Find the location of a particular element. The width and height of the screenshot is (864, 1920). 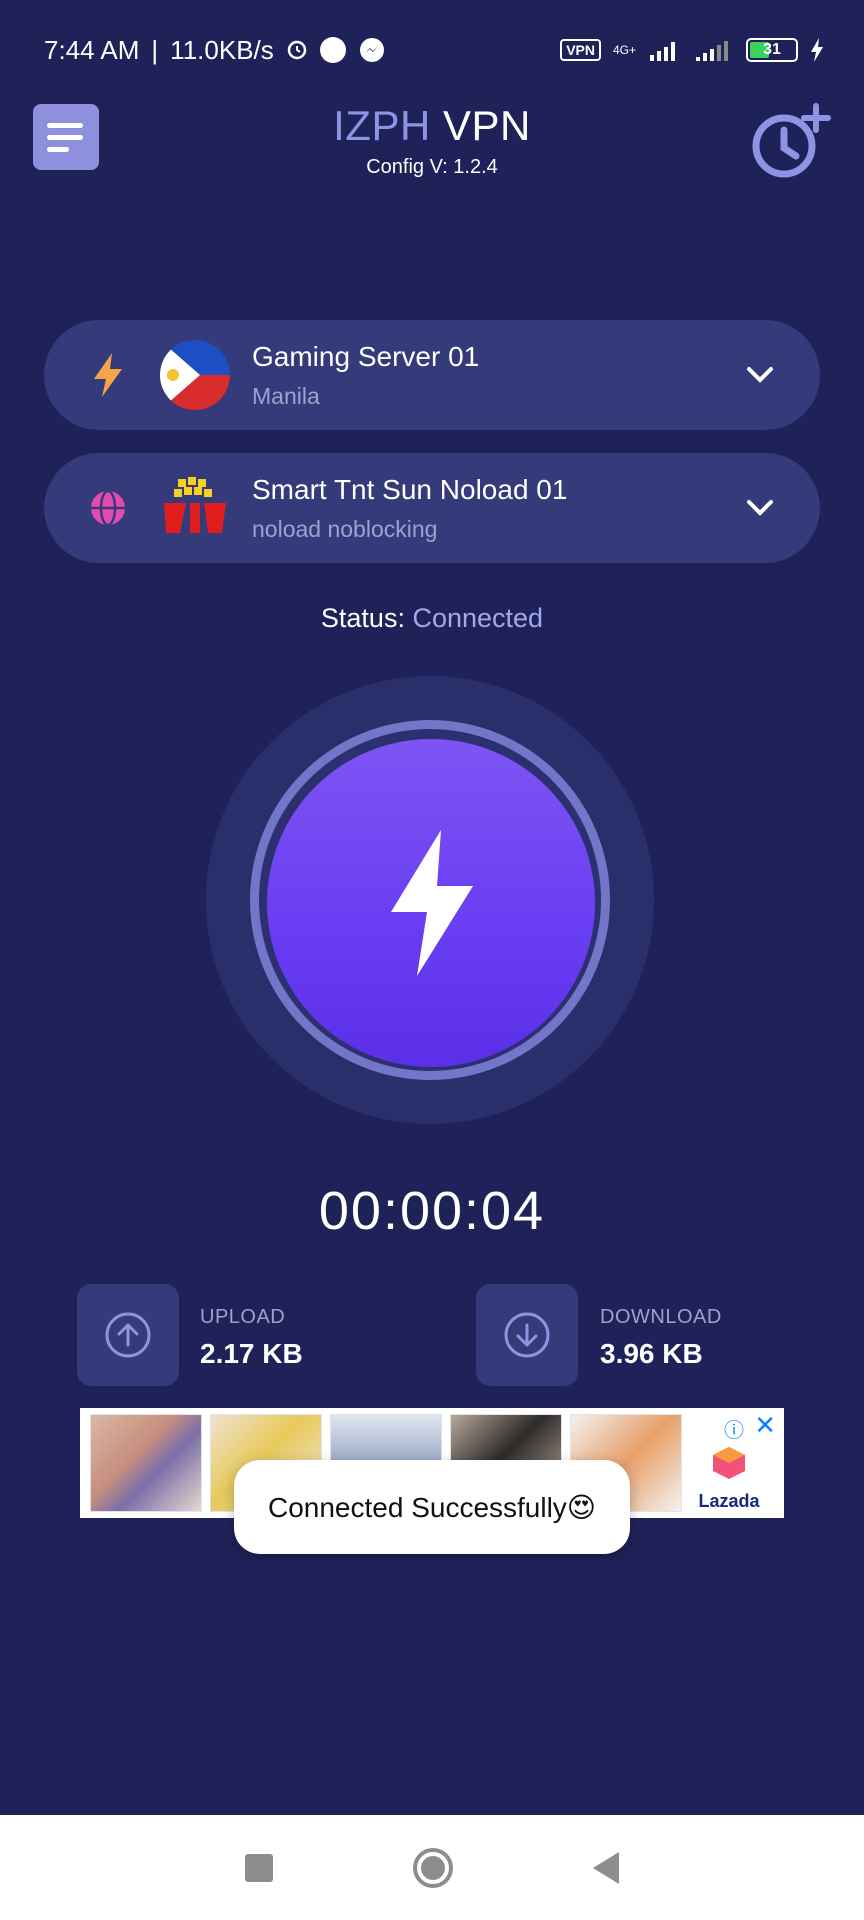

philippines-flag-icon is located at coordinates (195, 375).